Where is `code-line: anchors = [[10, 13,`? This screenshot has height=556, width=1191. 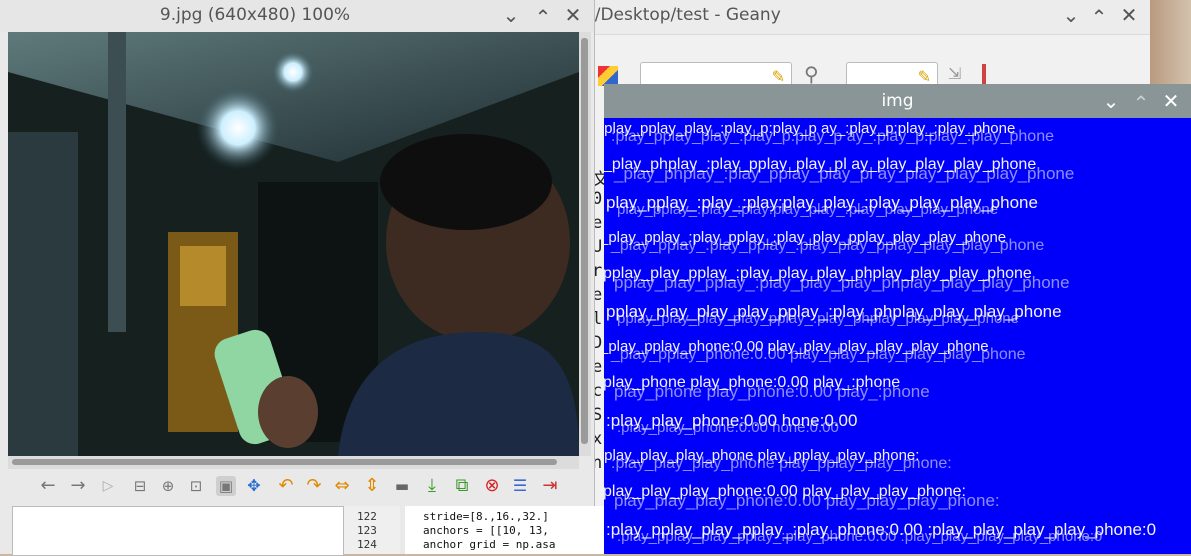 code-line: anchors = [[10, 13, is located at coordinates (486, 530).